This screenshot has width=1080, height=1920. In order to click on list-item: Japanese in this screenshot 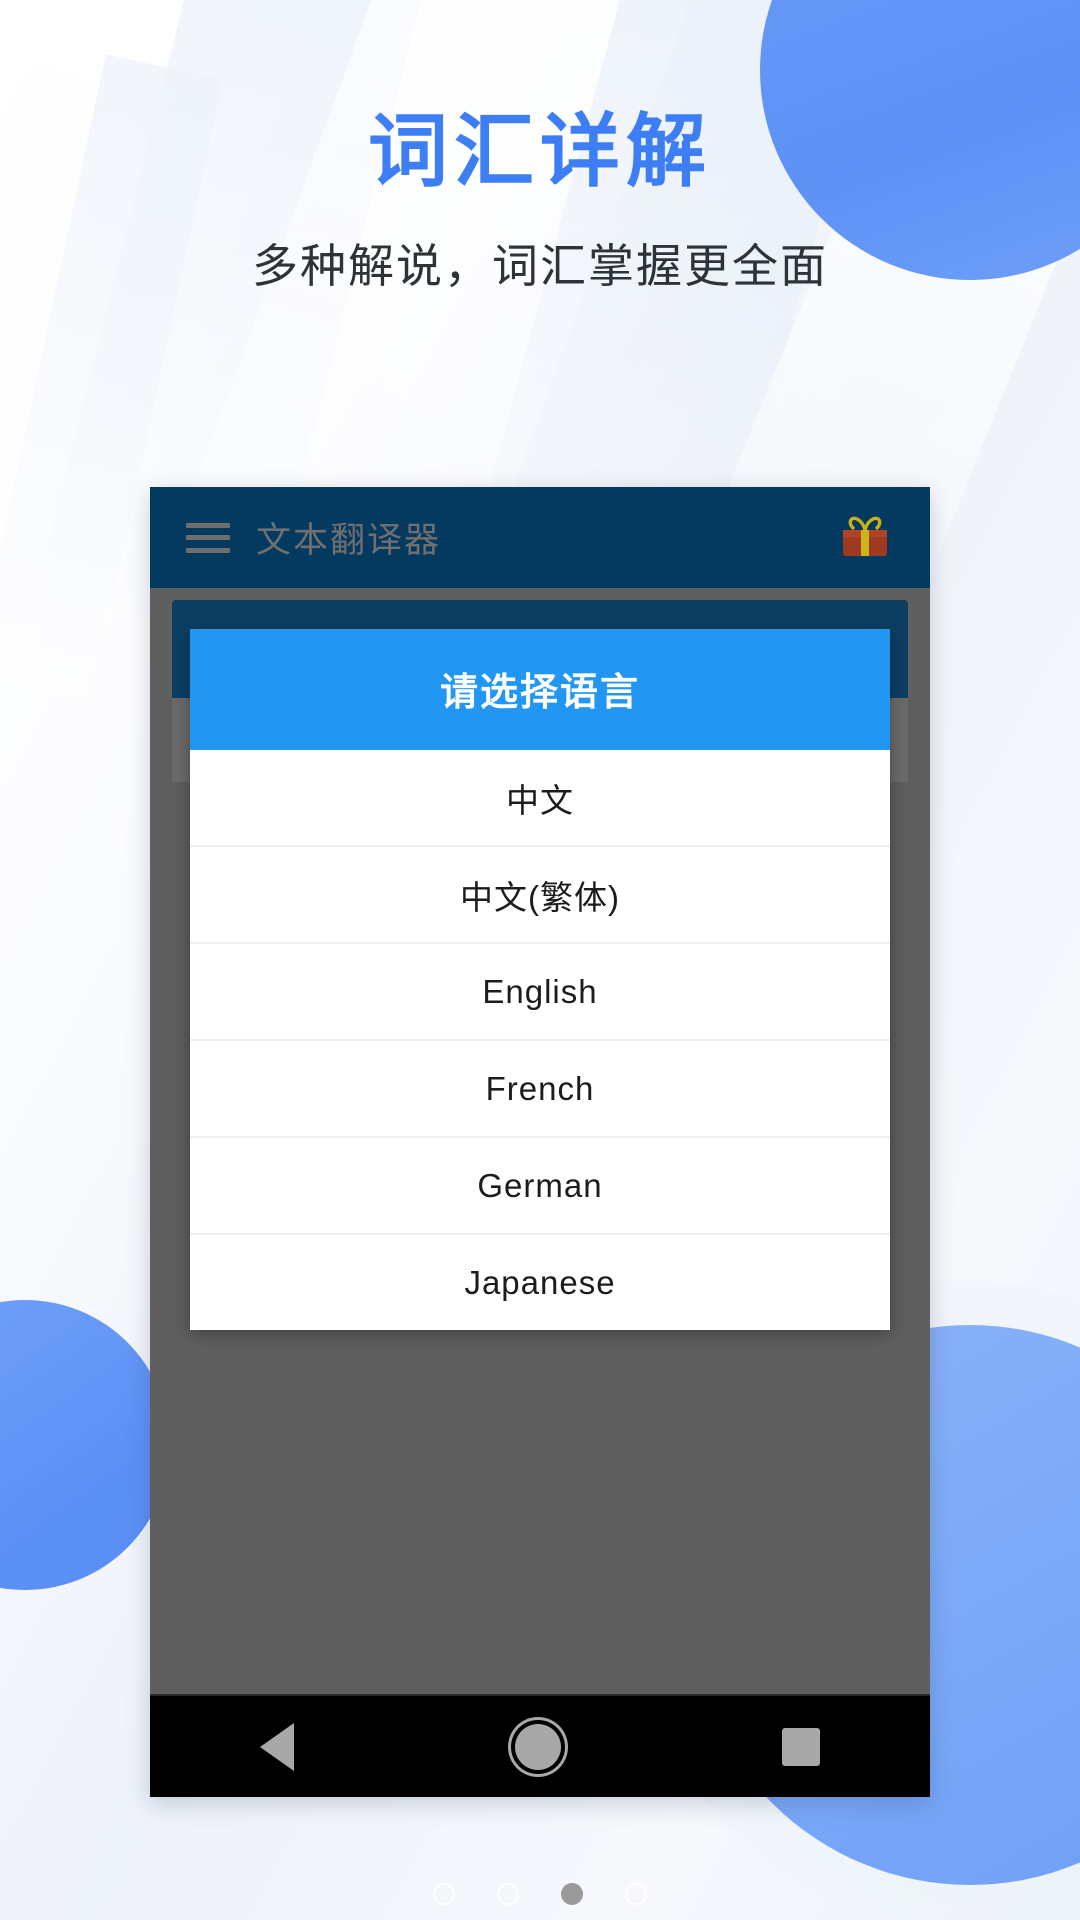, I will do `click(540, 1282)`.